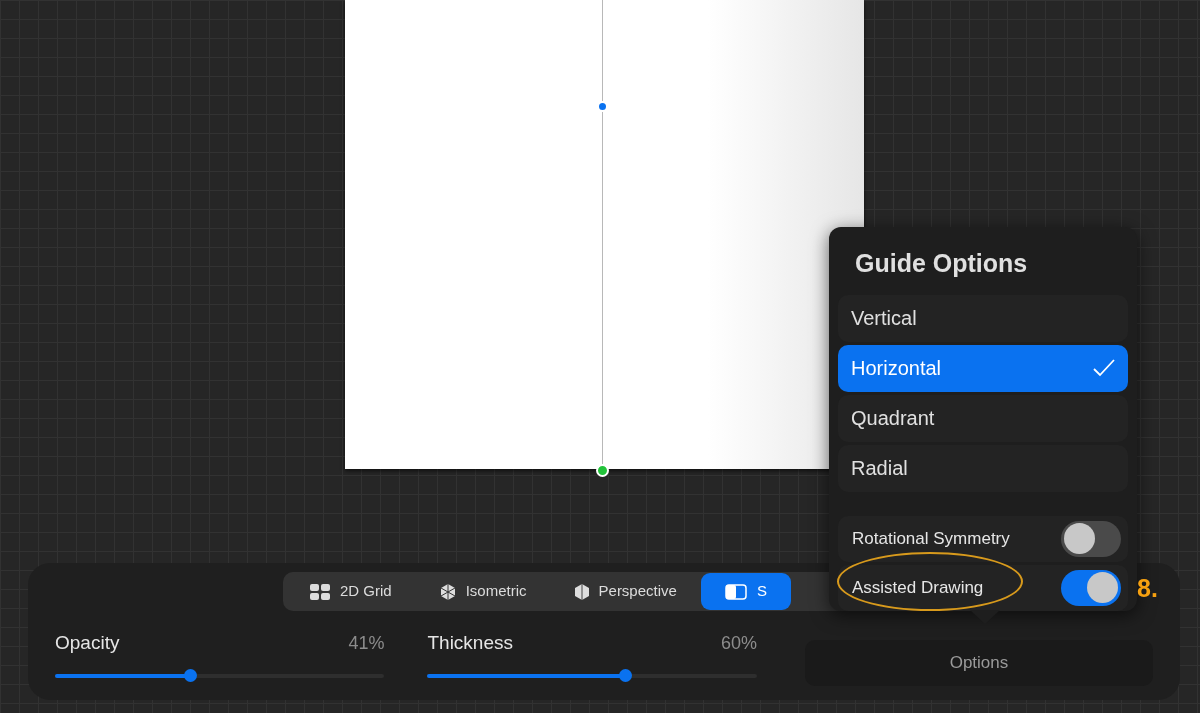 The height and width of the screenshot is (713, 1200). Describe the element at coordinates (351, 591) in the screenshot. I see `guide-tab: 2D Grid` at that location.